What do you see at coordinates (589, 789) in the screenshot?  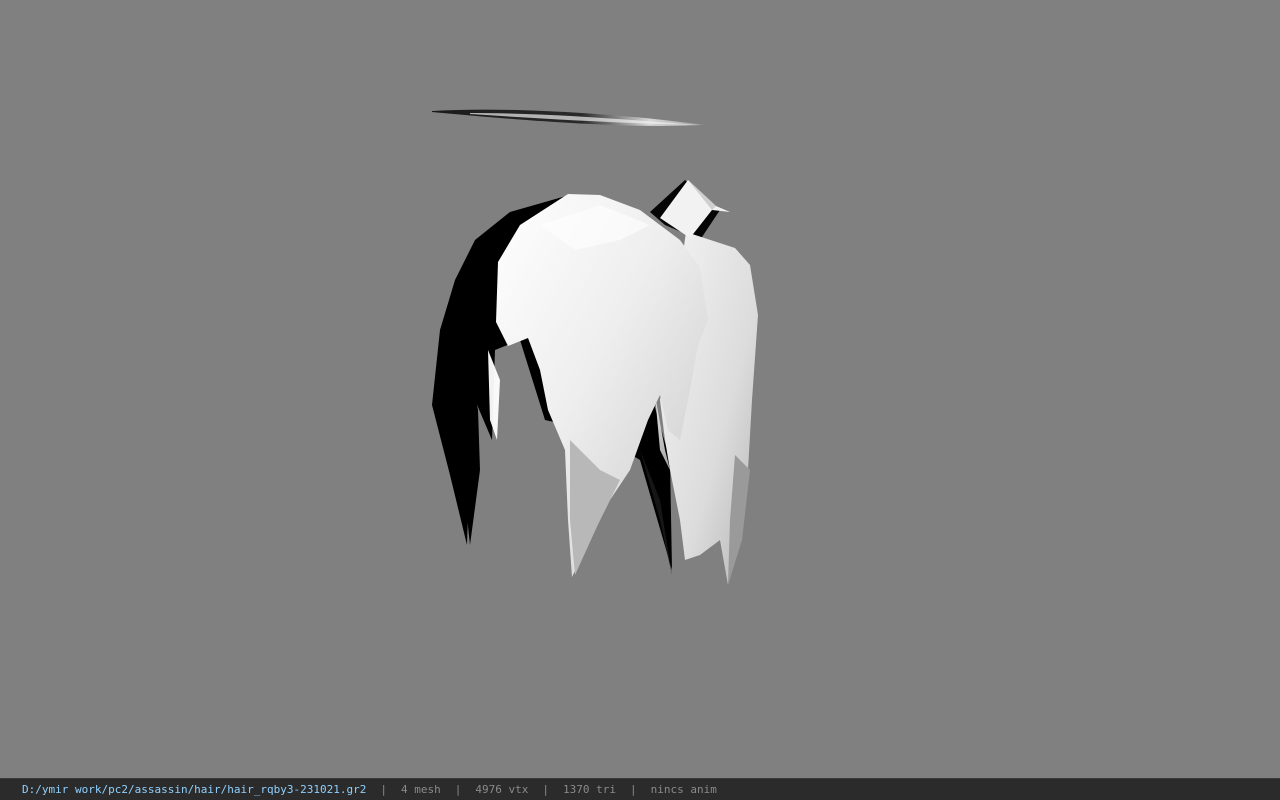 I see `triangle-count-label: 1370 tri` at bounding box center [589, 789].